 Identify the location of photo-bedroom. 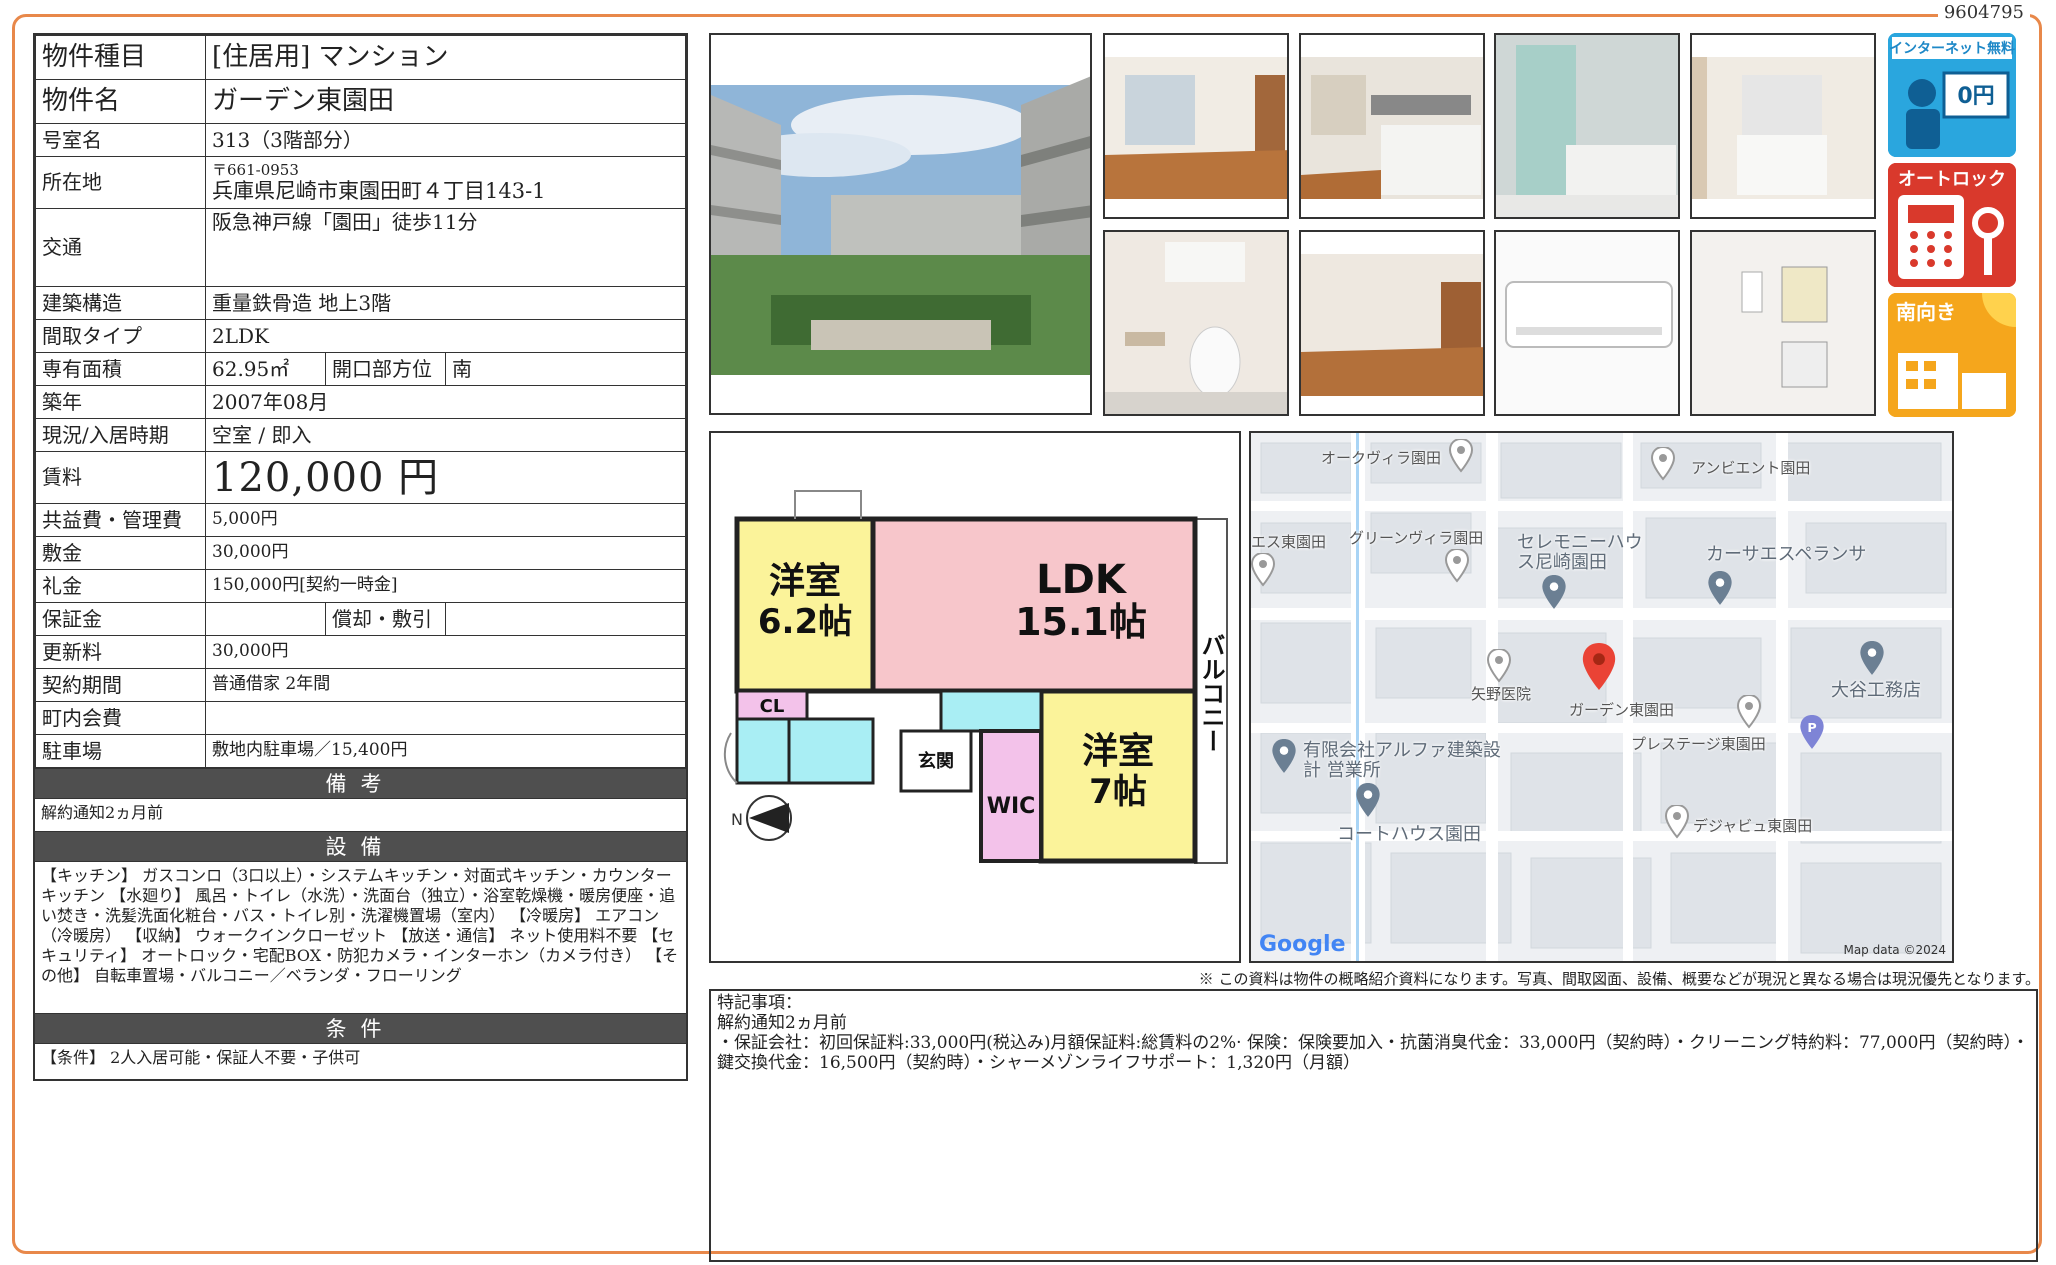
(1392, 323).